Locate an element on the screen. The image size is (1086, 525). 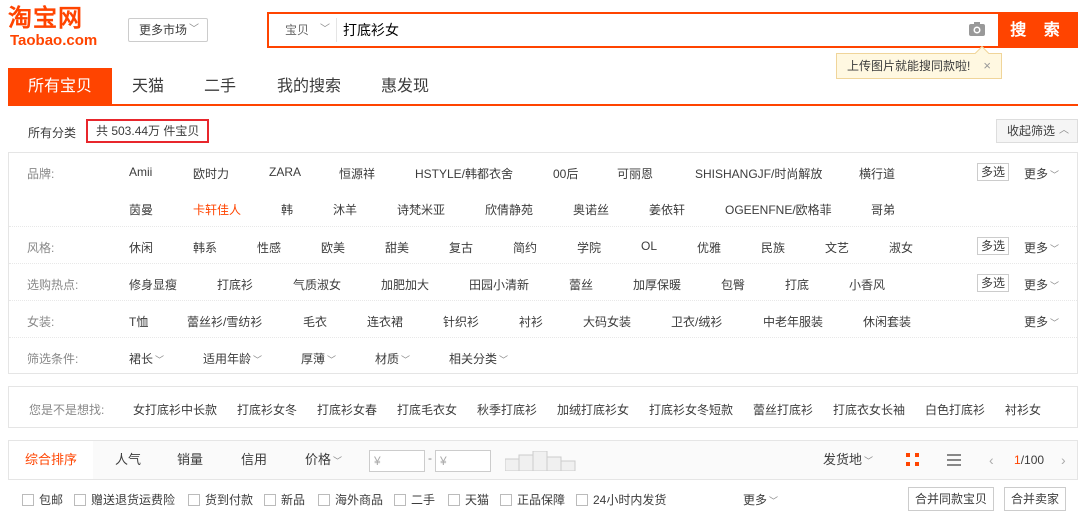
women-item: 连衣裙 is located at coordinates (385, 321).